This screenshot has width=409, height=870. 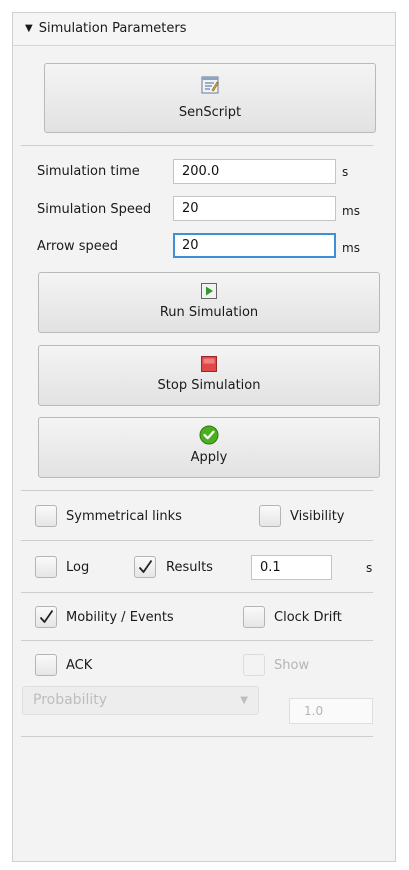 What do you see at coordinates (120, 617) in the screenshot?
I see `mobility-events-label: Mobility / Events` at bounding box center [120, 617].